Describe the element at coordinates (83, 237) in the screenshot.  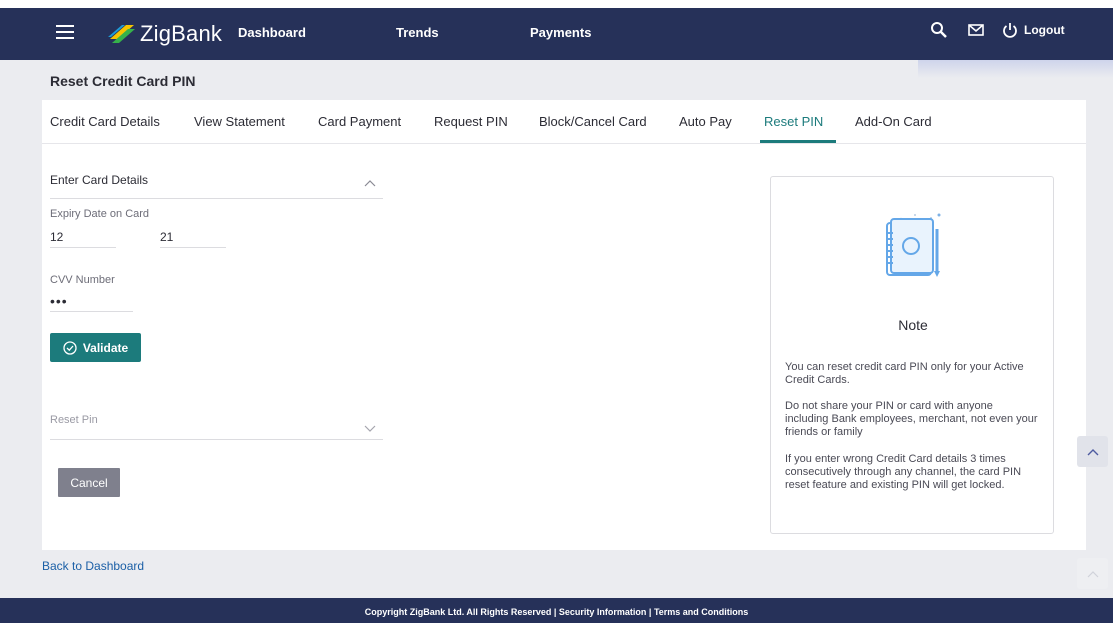
I see `expiry-month-input` at that location.